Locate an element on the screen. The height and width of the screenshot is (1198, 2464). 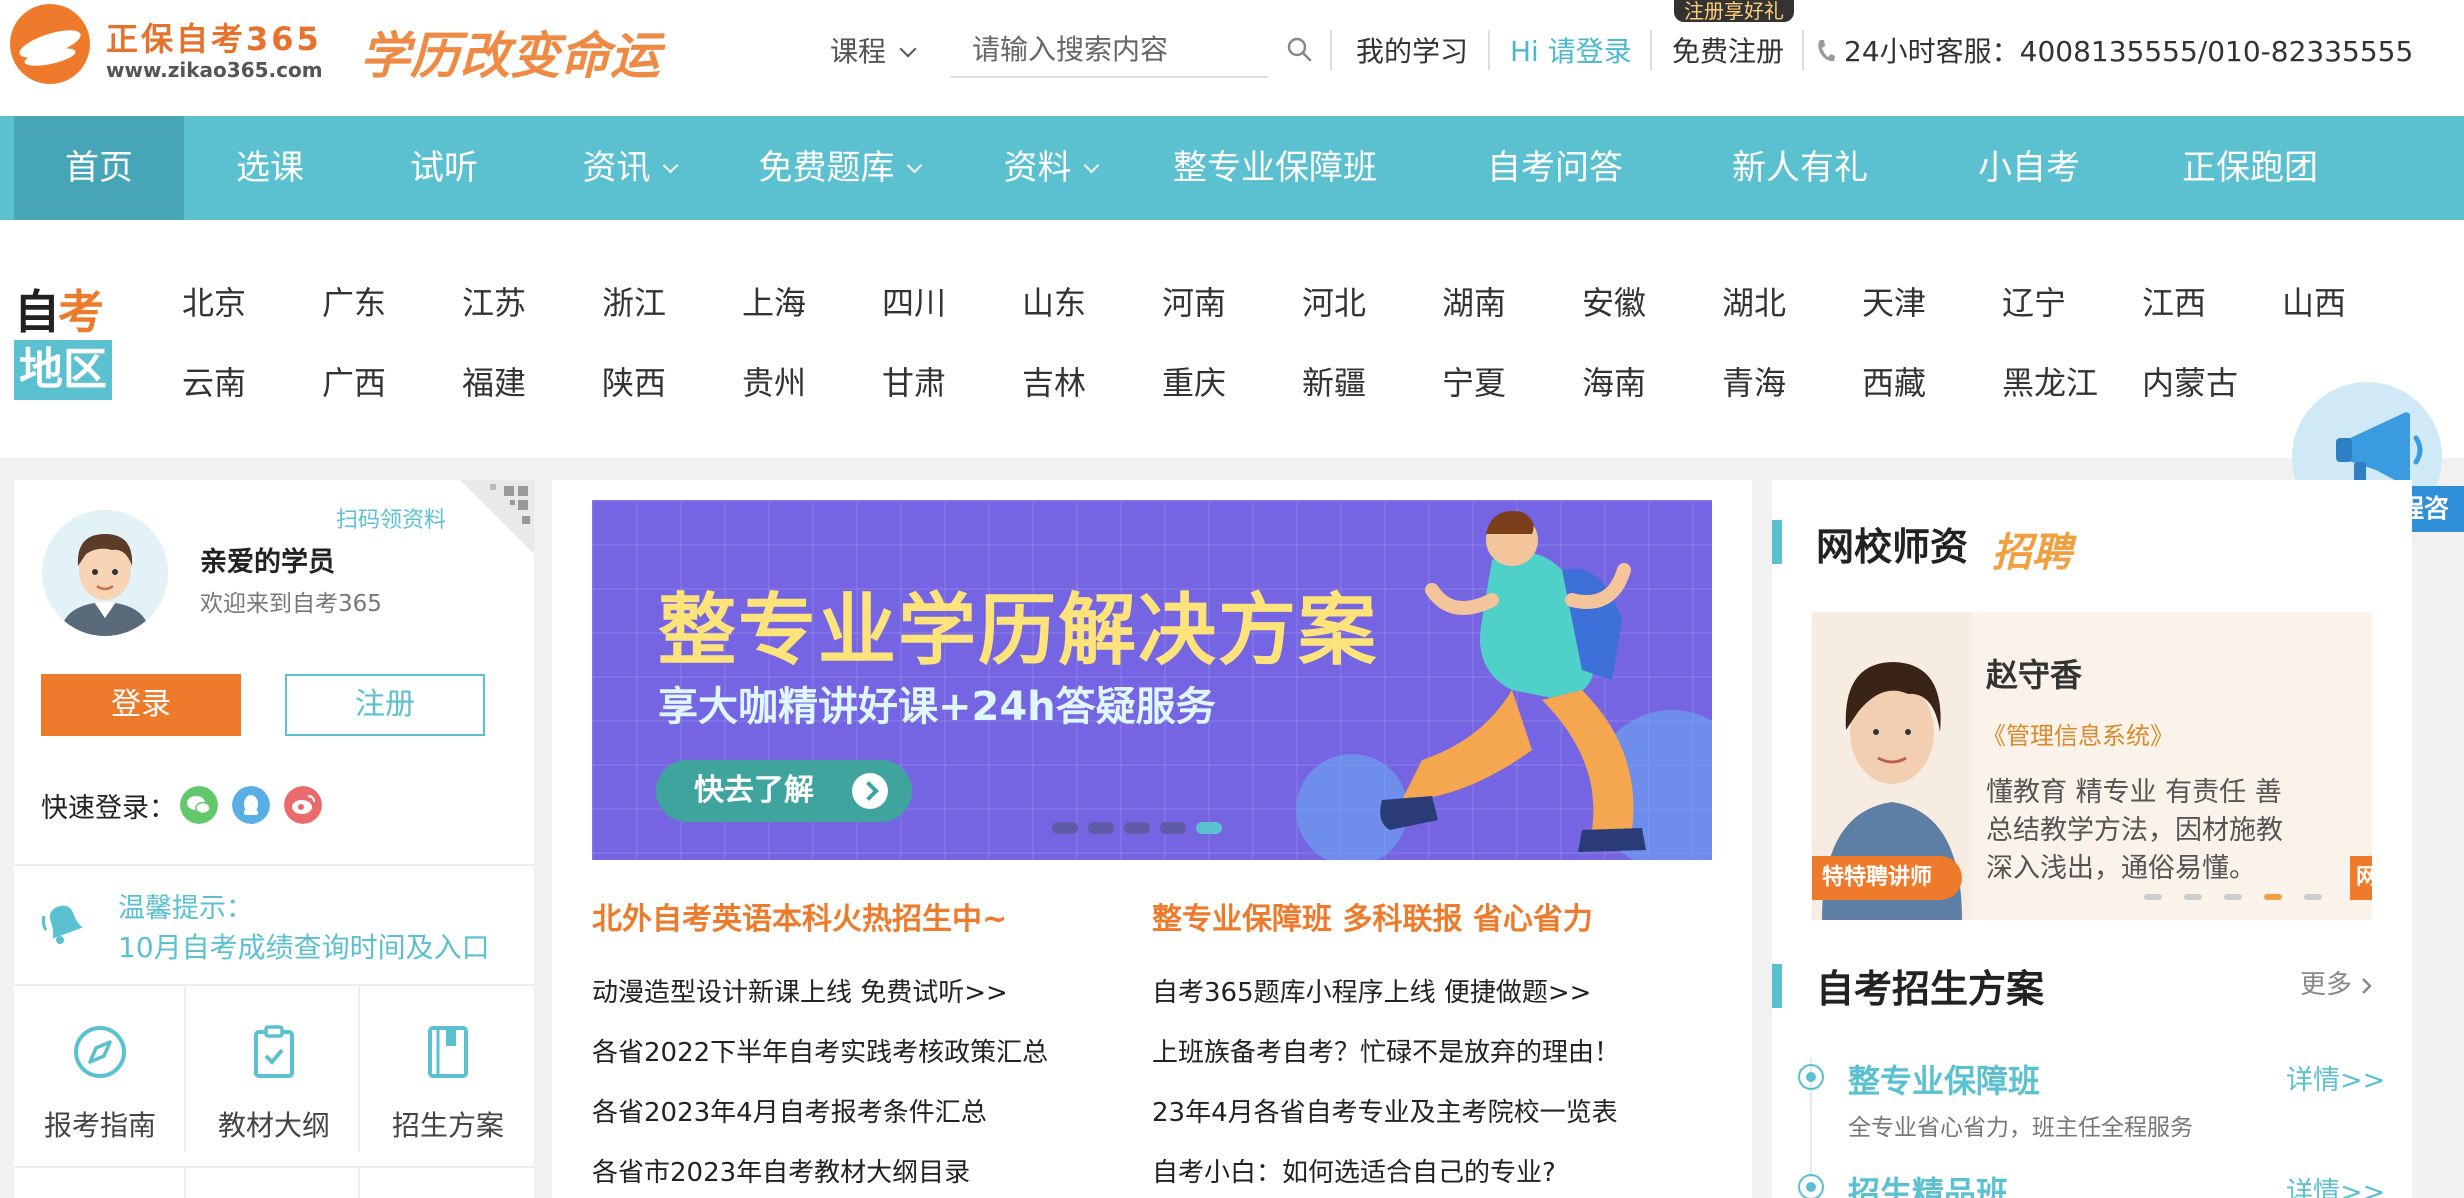
province-link: 黑龙江 is located at coordinates (2050, 381).